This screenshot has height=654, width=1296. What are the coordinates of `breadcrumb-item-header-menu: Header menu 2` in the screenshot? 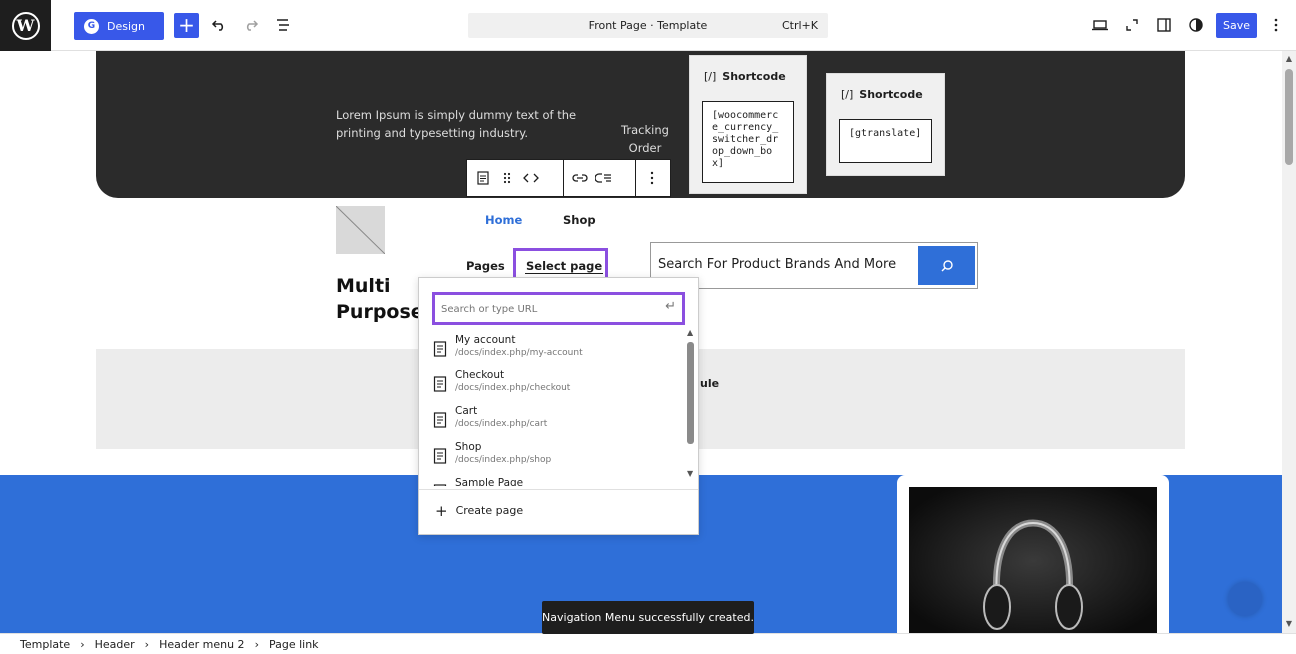 It's located at (201, 644).